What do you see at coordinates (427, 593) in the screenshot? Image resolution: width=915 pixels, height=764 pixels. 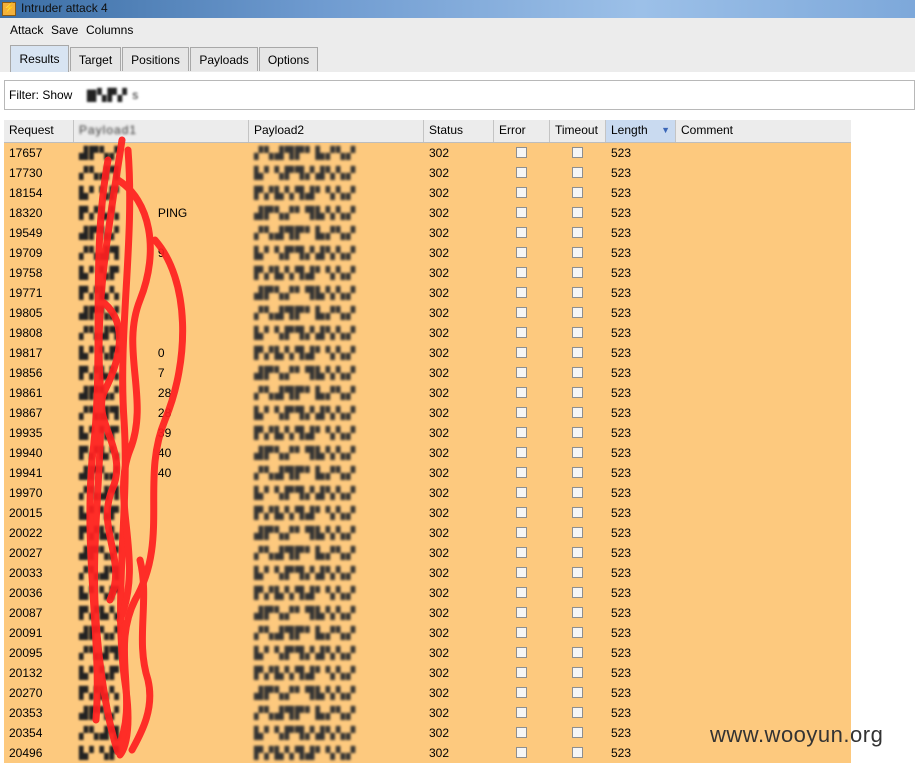 I see `table-row: 20036 ▙▘▚▛ ▛▞▙▚▜▟▘▚▚▞ 302 523` at bounding box center [427, 593].